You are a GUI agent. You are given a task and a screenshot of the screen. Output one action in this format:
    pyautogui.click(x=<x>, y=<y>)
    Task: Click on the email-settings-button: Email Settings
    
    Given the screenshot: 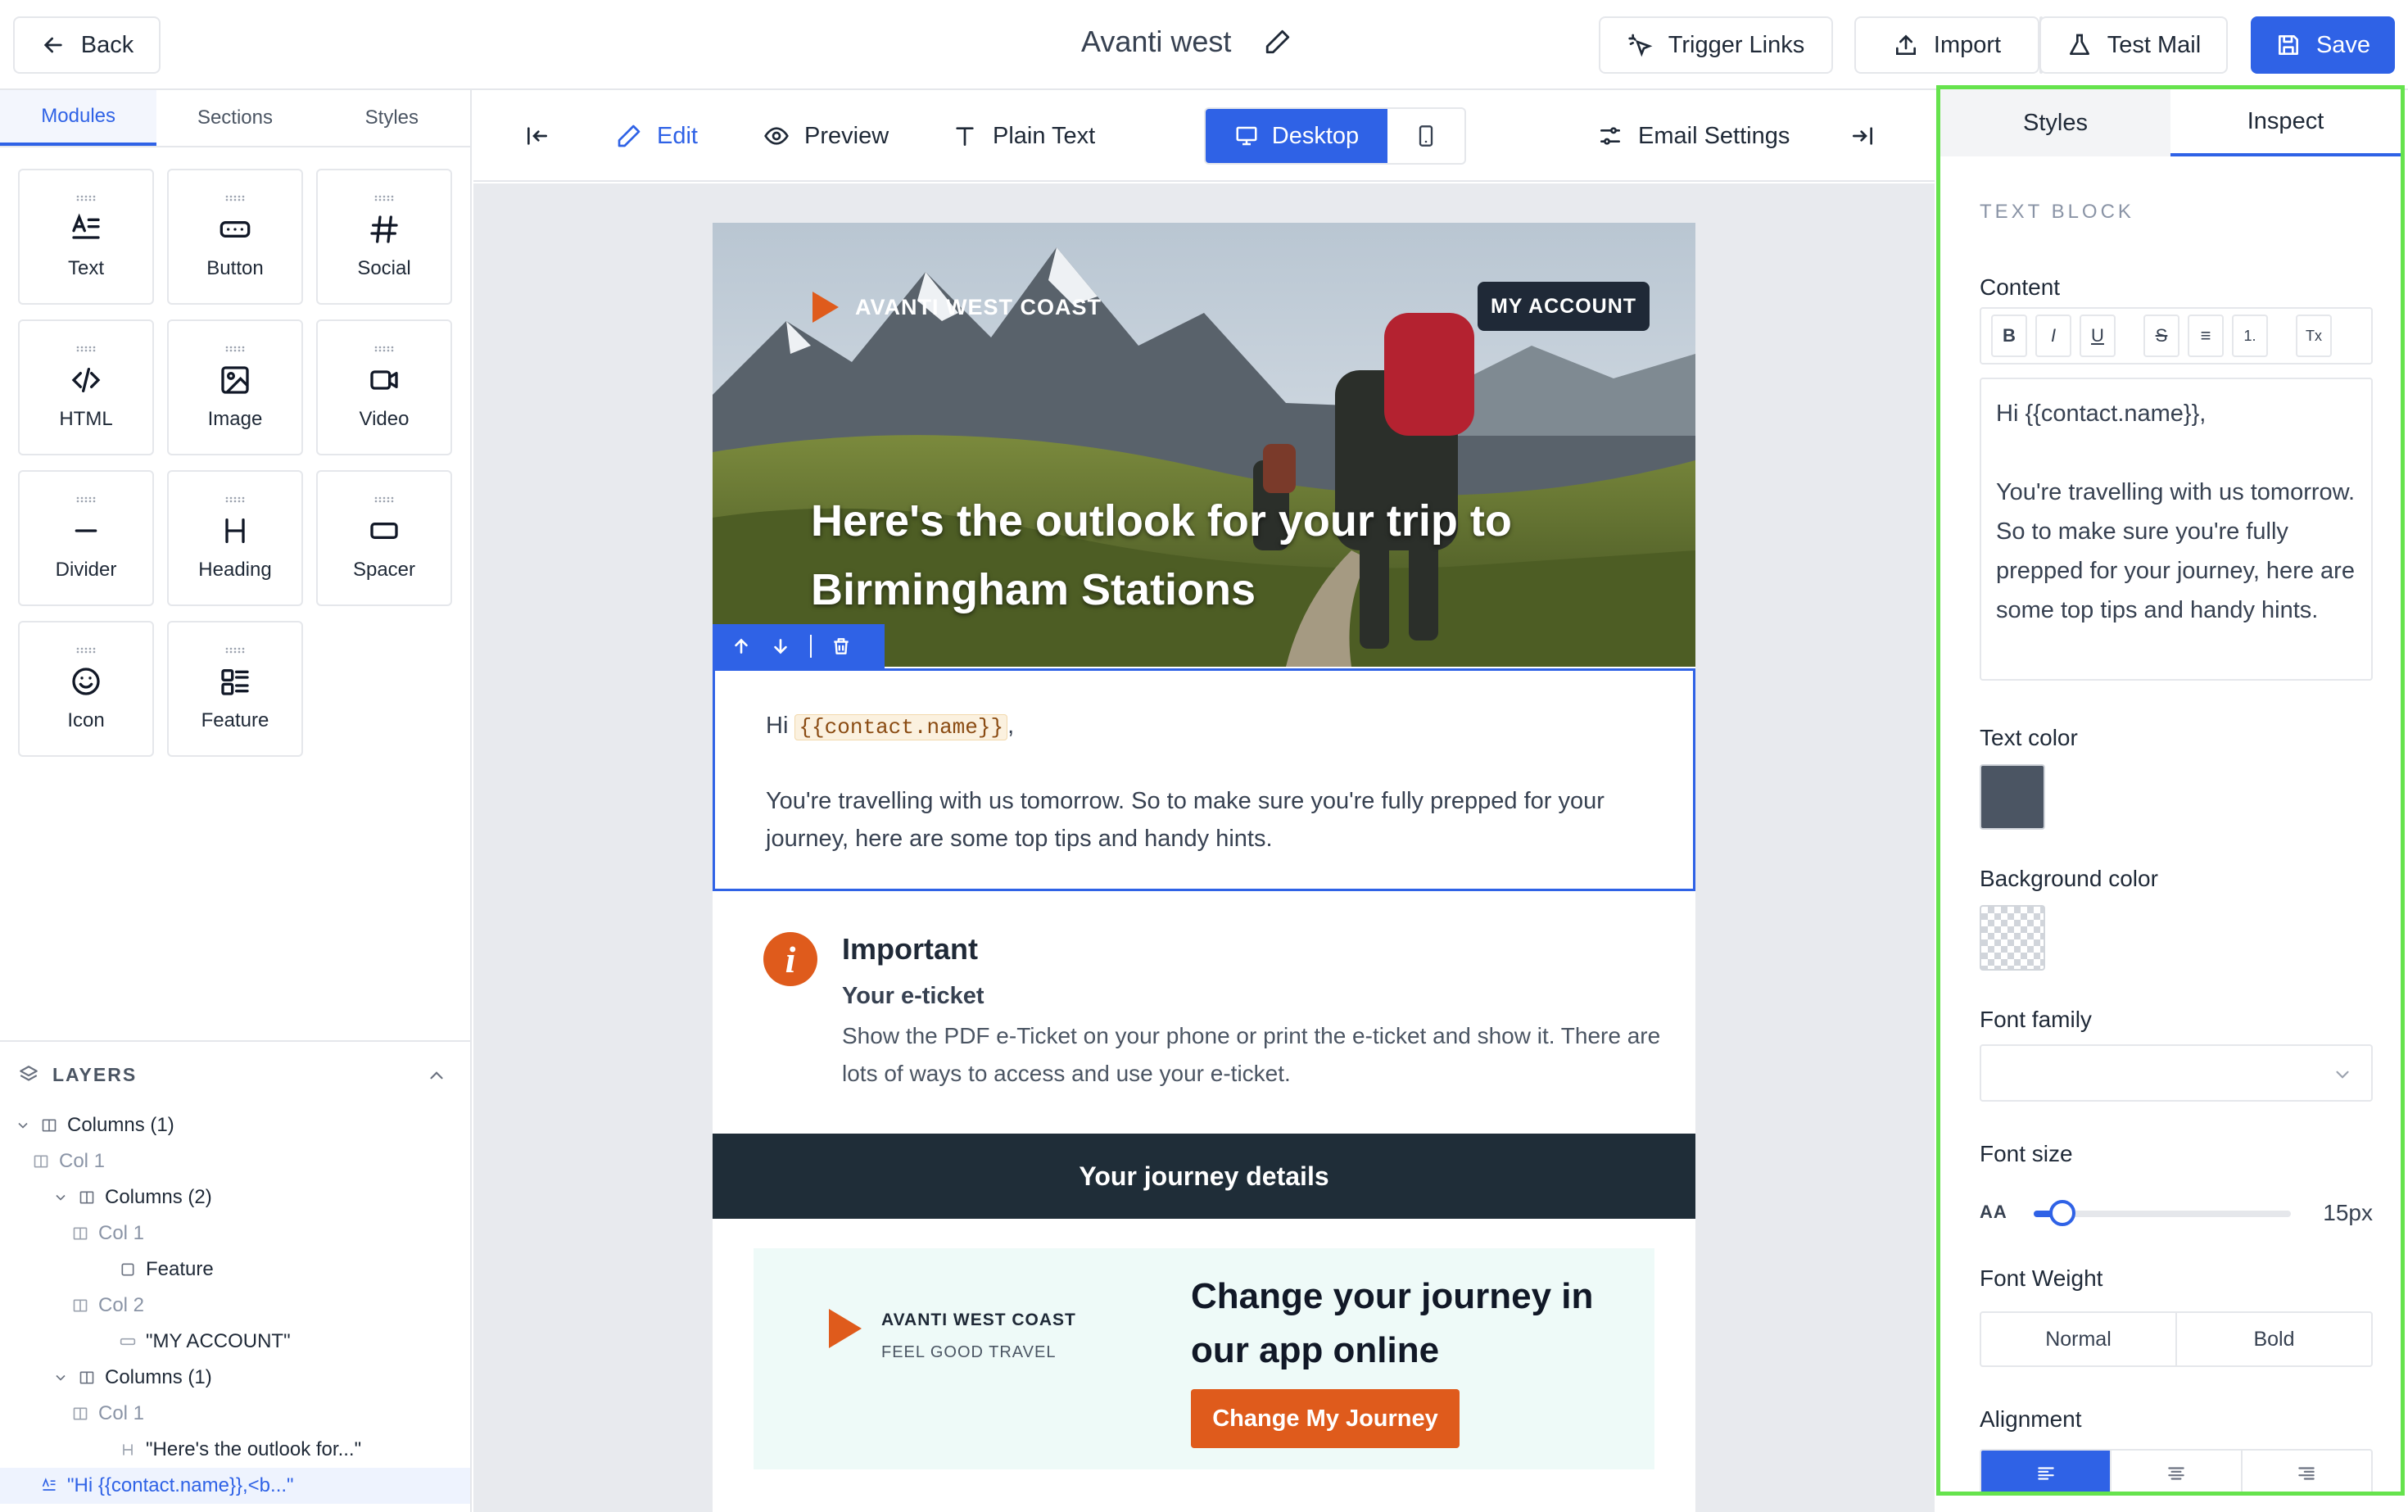 What is the action you would take?
    pyautogui.click(x=1693, y=136)
    